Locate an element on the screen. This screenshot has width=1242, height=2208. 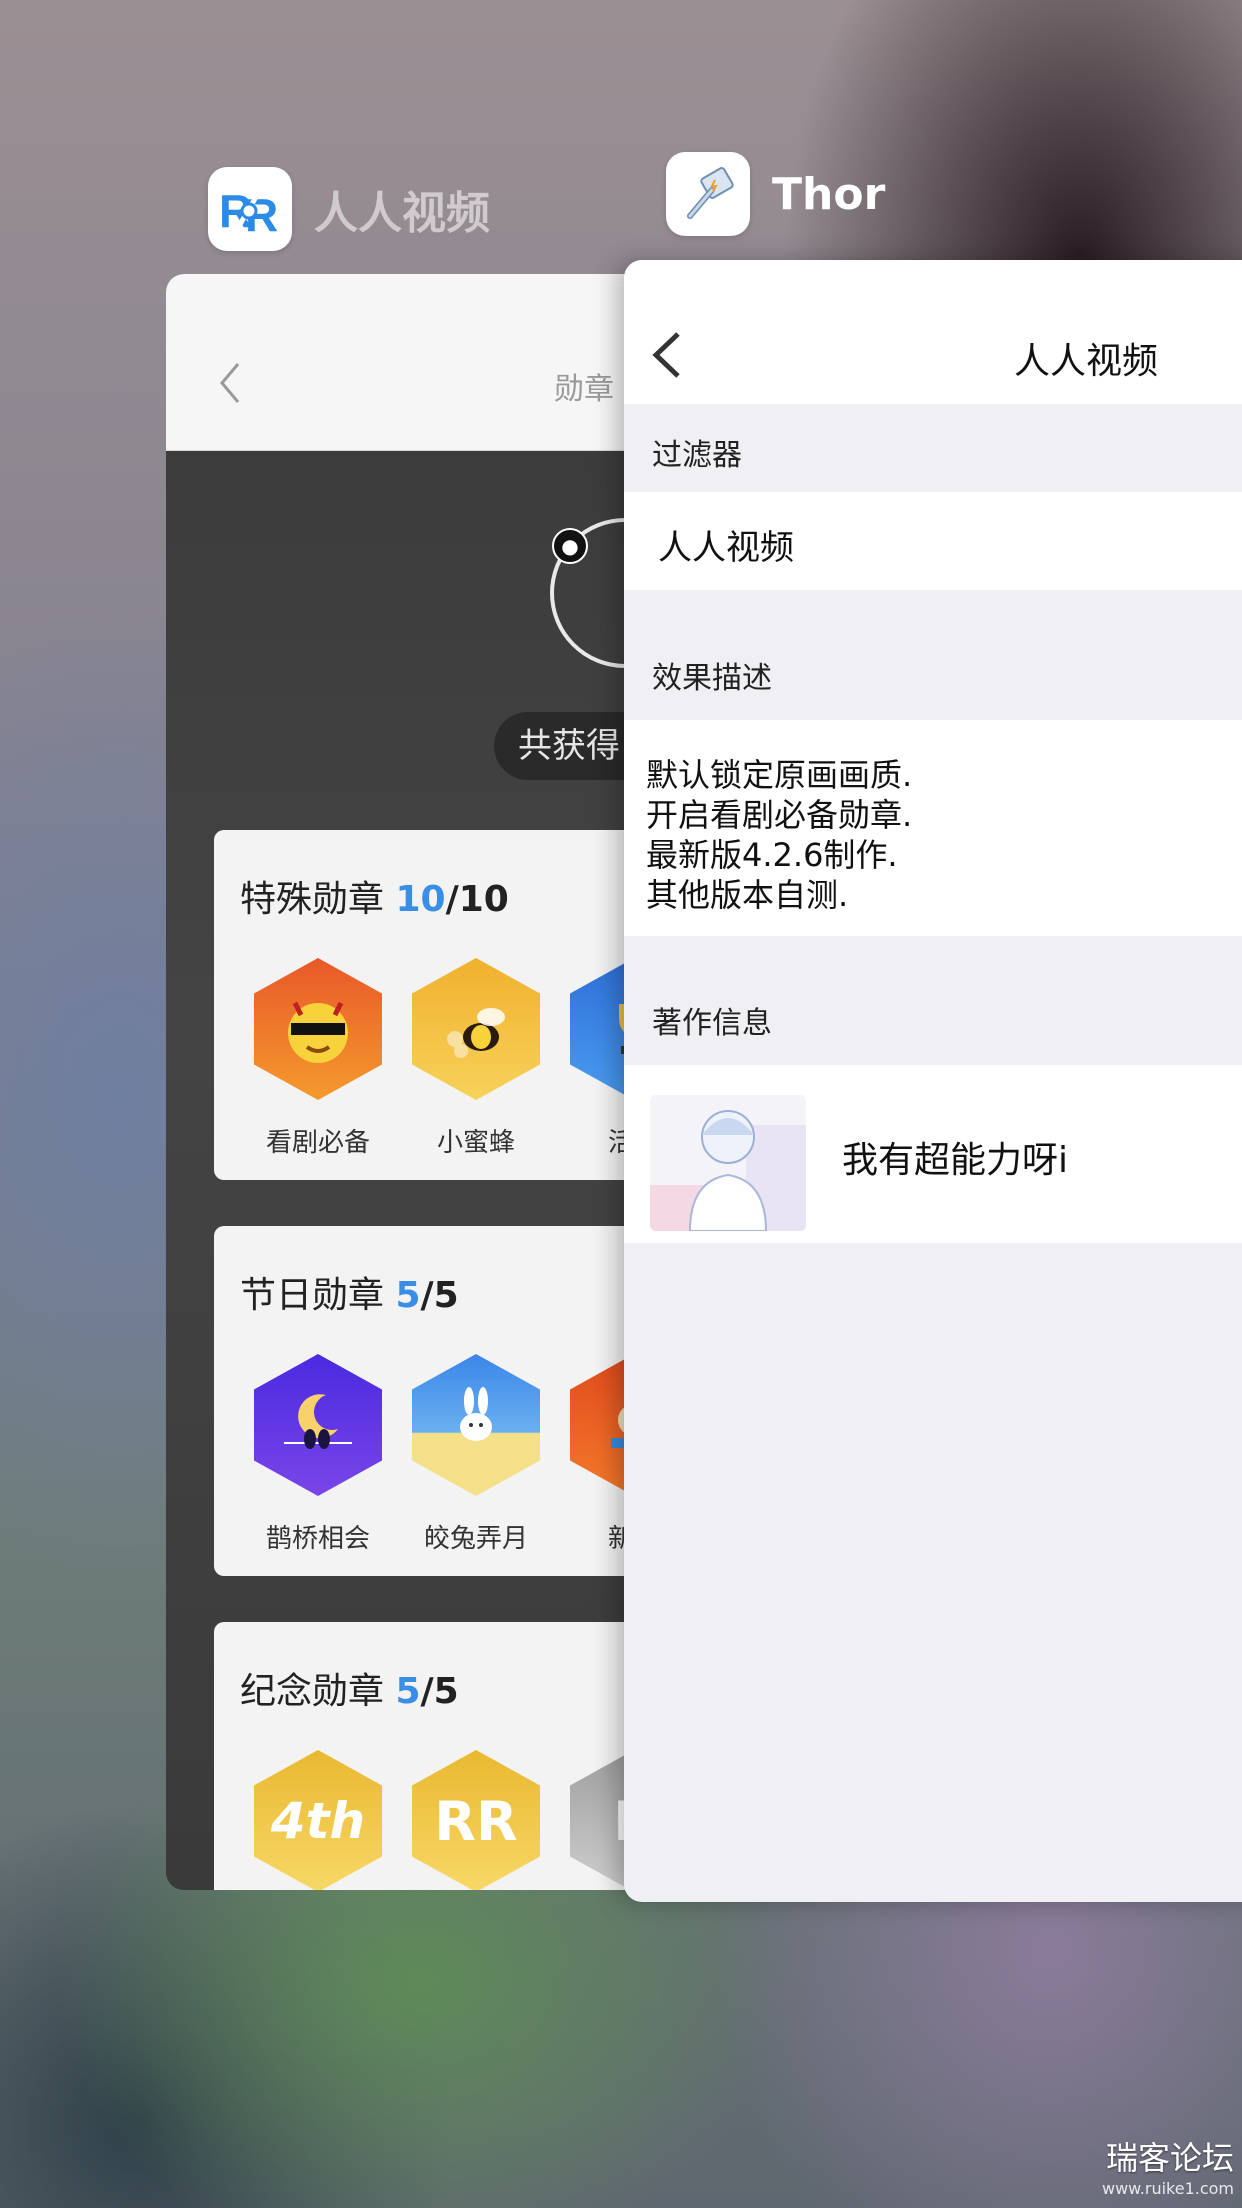
moon-birds-icon is located at coordinates (318, 1425).